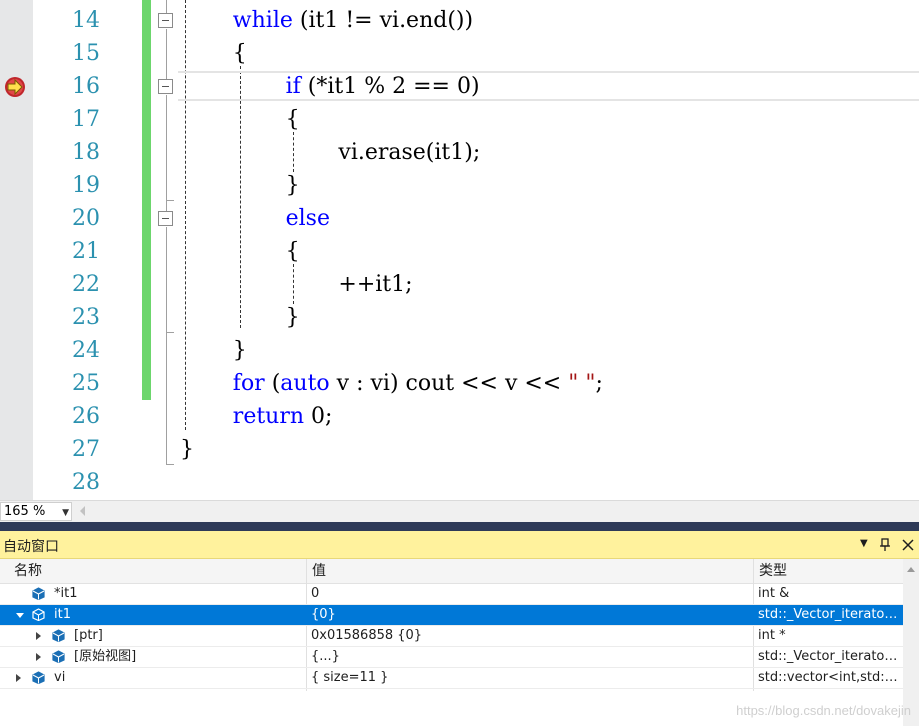 This screenshot has width=919, height=726. What do you see at coordinates (86, 119) in the screenshot?
I see `line-number: 17` at bounding box center [86, 119].